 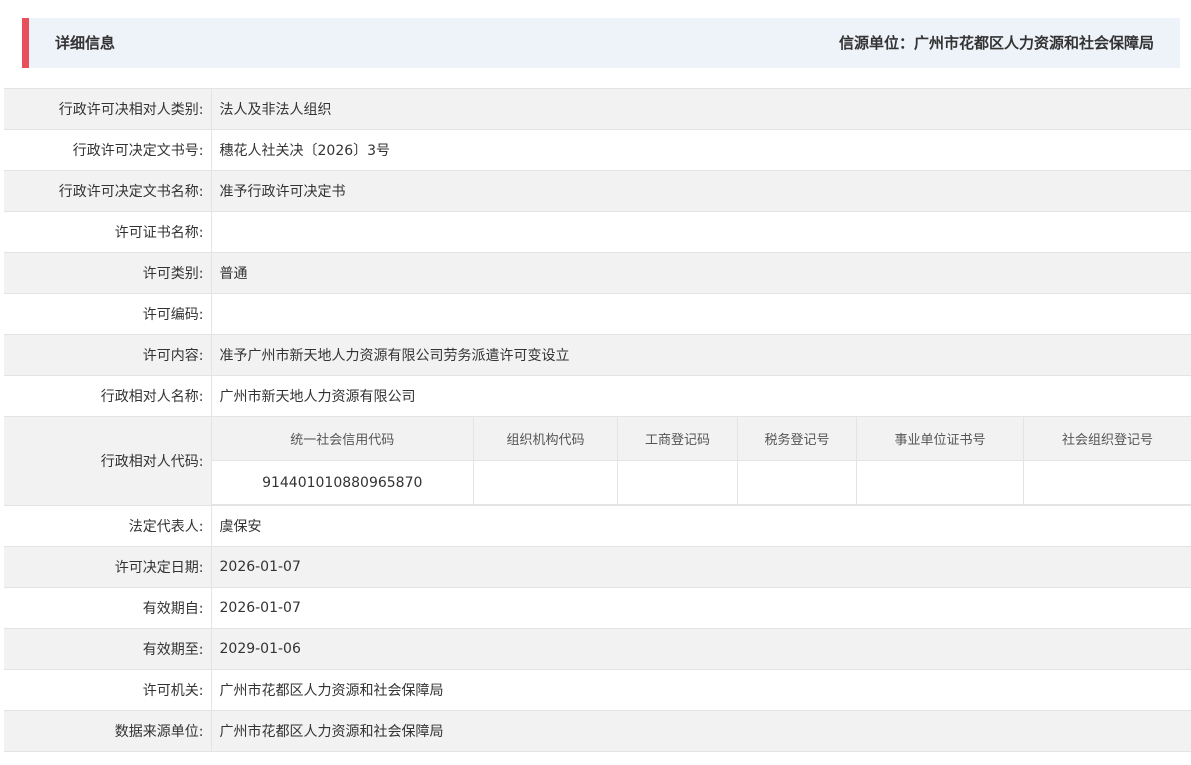 What do you see at coordinates (342, 439) in the screenshot?
I see `code-header: 统一社会信用代码` at bounding box center [342, 439].